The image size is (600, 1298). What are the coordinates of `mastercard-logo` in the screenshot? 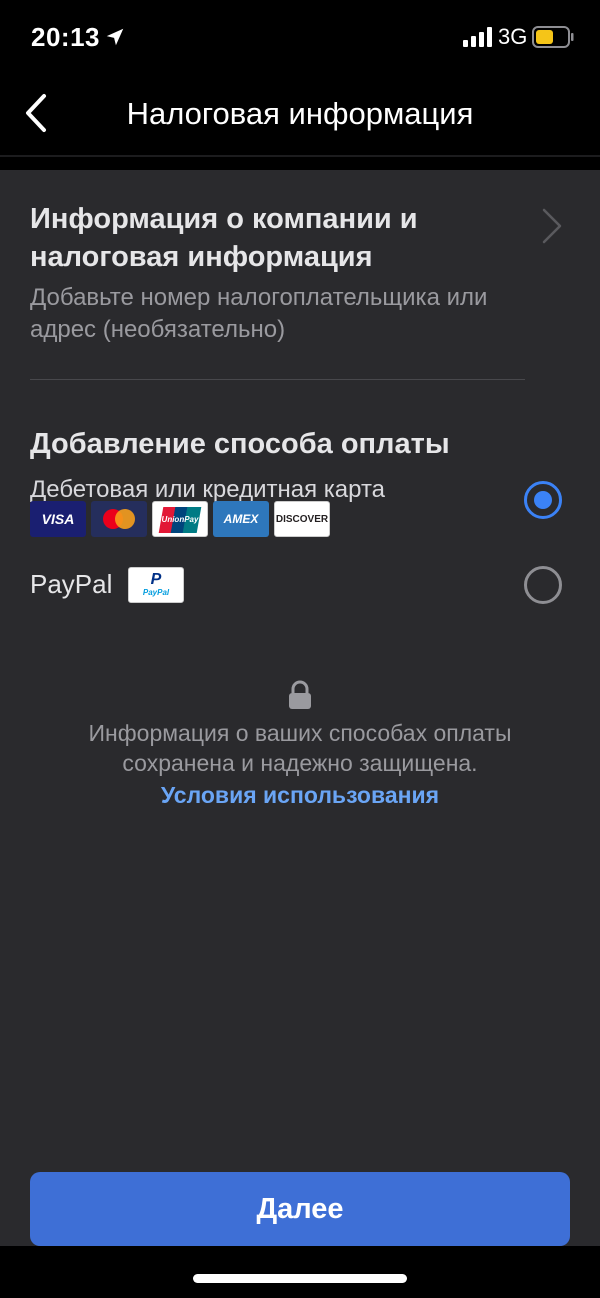 It's located at (119, 519).